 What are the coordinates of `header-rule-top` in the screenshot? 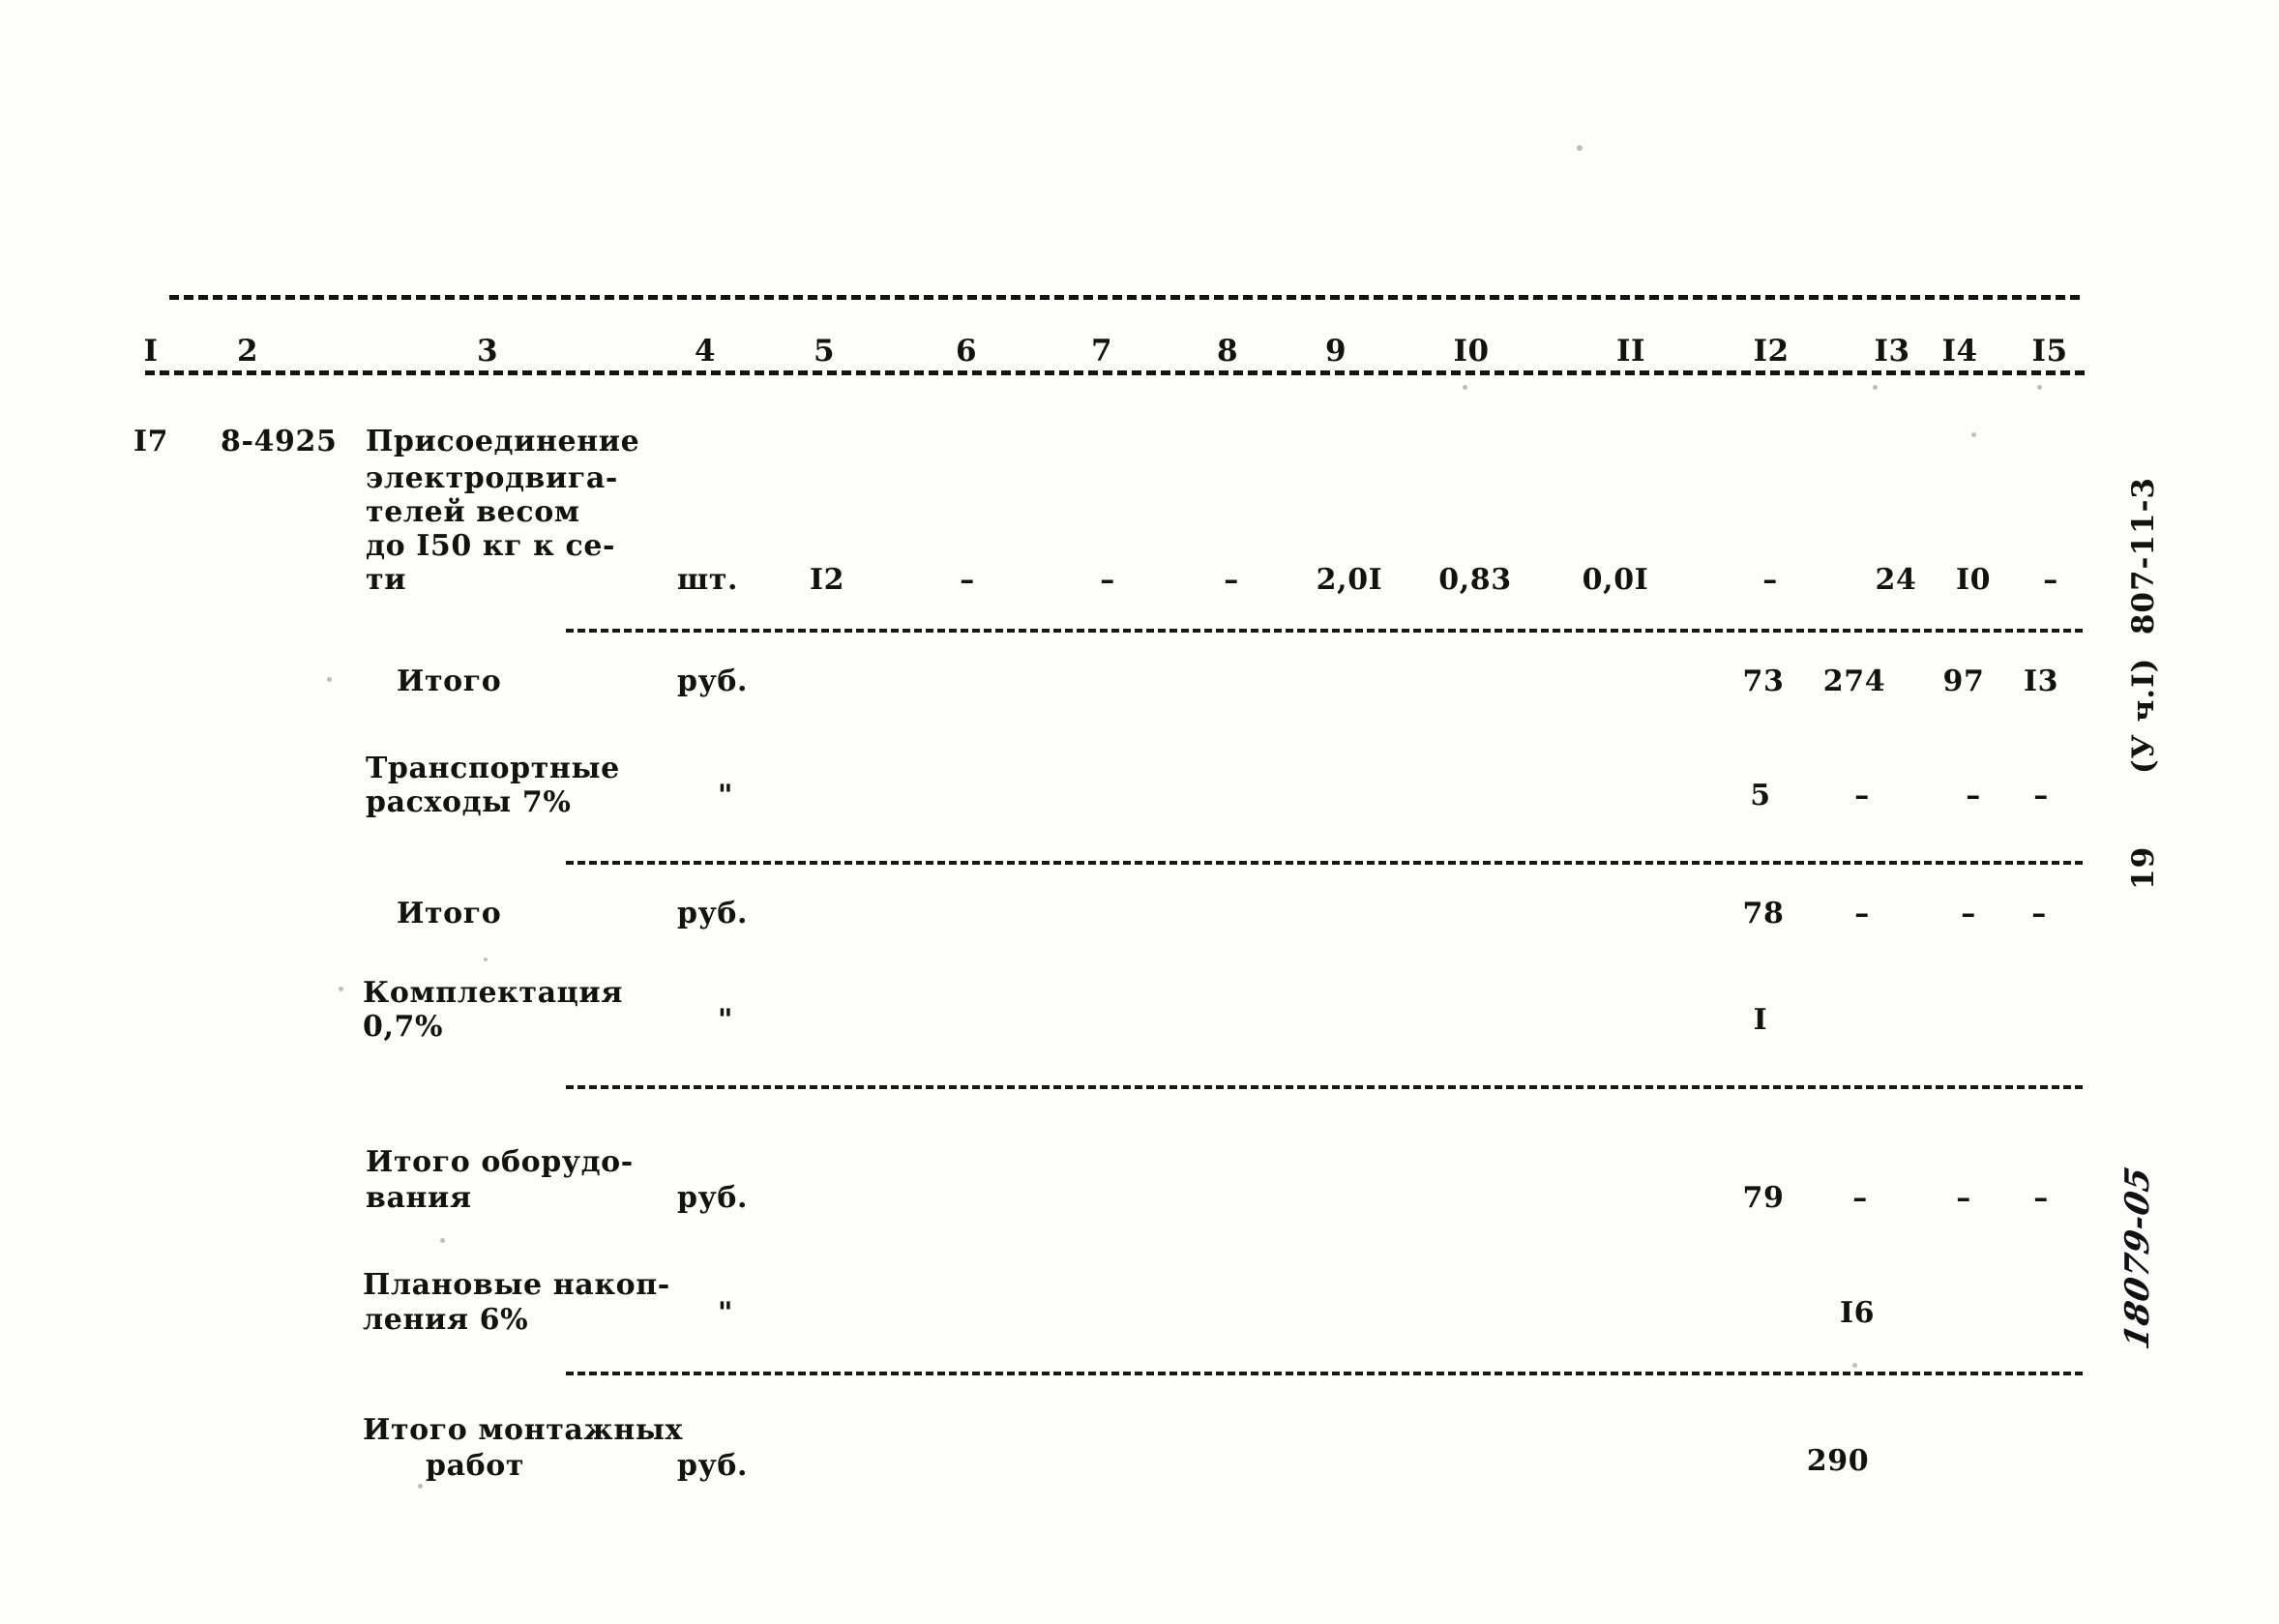 It's located at (1124, 298).